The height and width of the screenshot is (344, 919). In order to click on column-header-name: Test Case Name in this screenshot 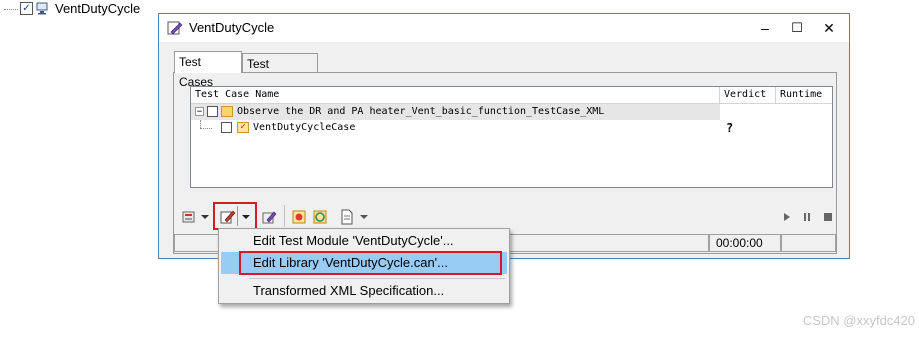, I will do `click(455, 95)`.